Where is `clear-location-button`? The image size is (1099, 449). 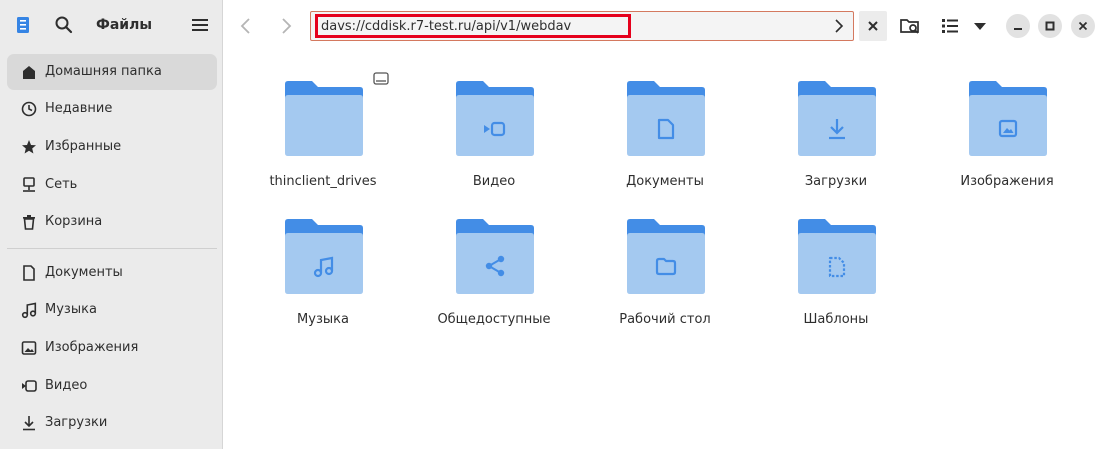
clear-location-button is located at coordinates (873, 26).